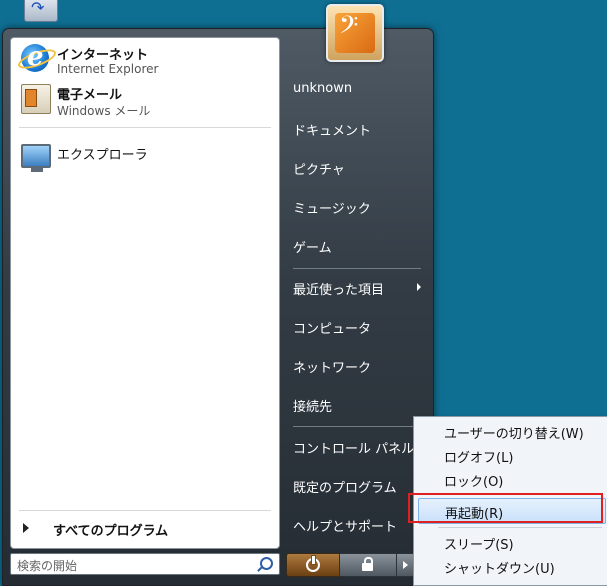  I want to click on right-item-label: ゲーム, so click(312, 248).